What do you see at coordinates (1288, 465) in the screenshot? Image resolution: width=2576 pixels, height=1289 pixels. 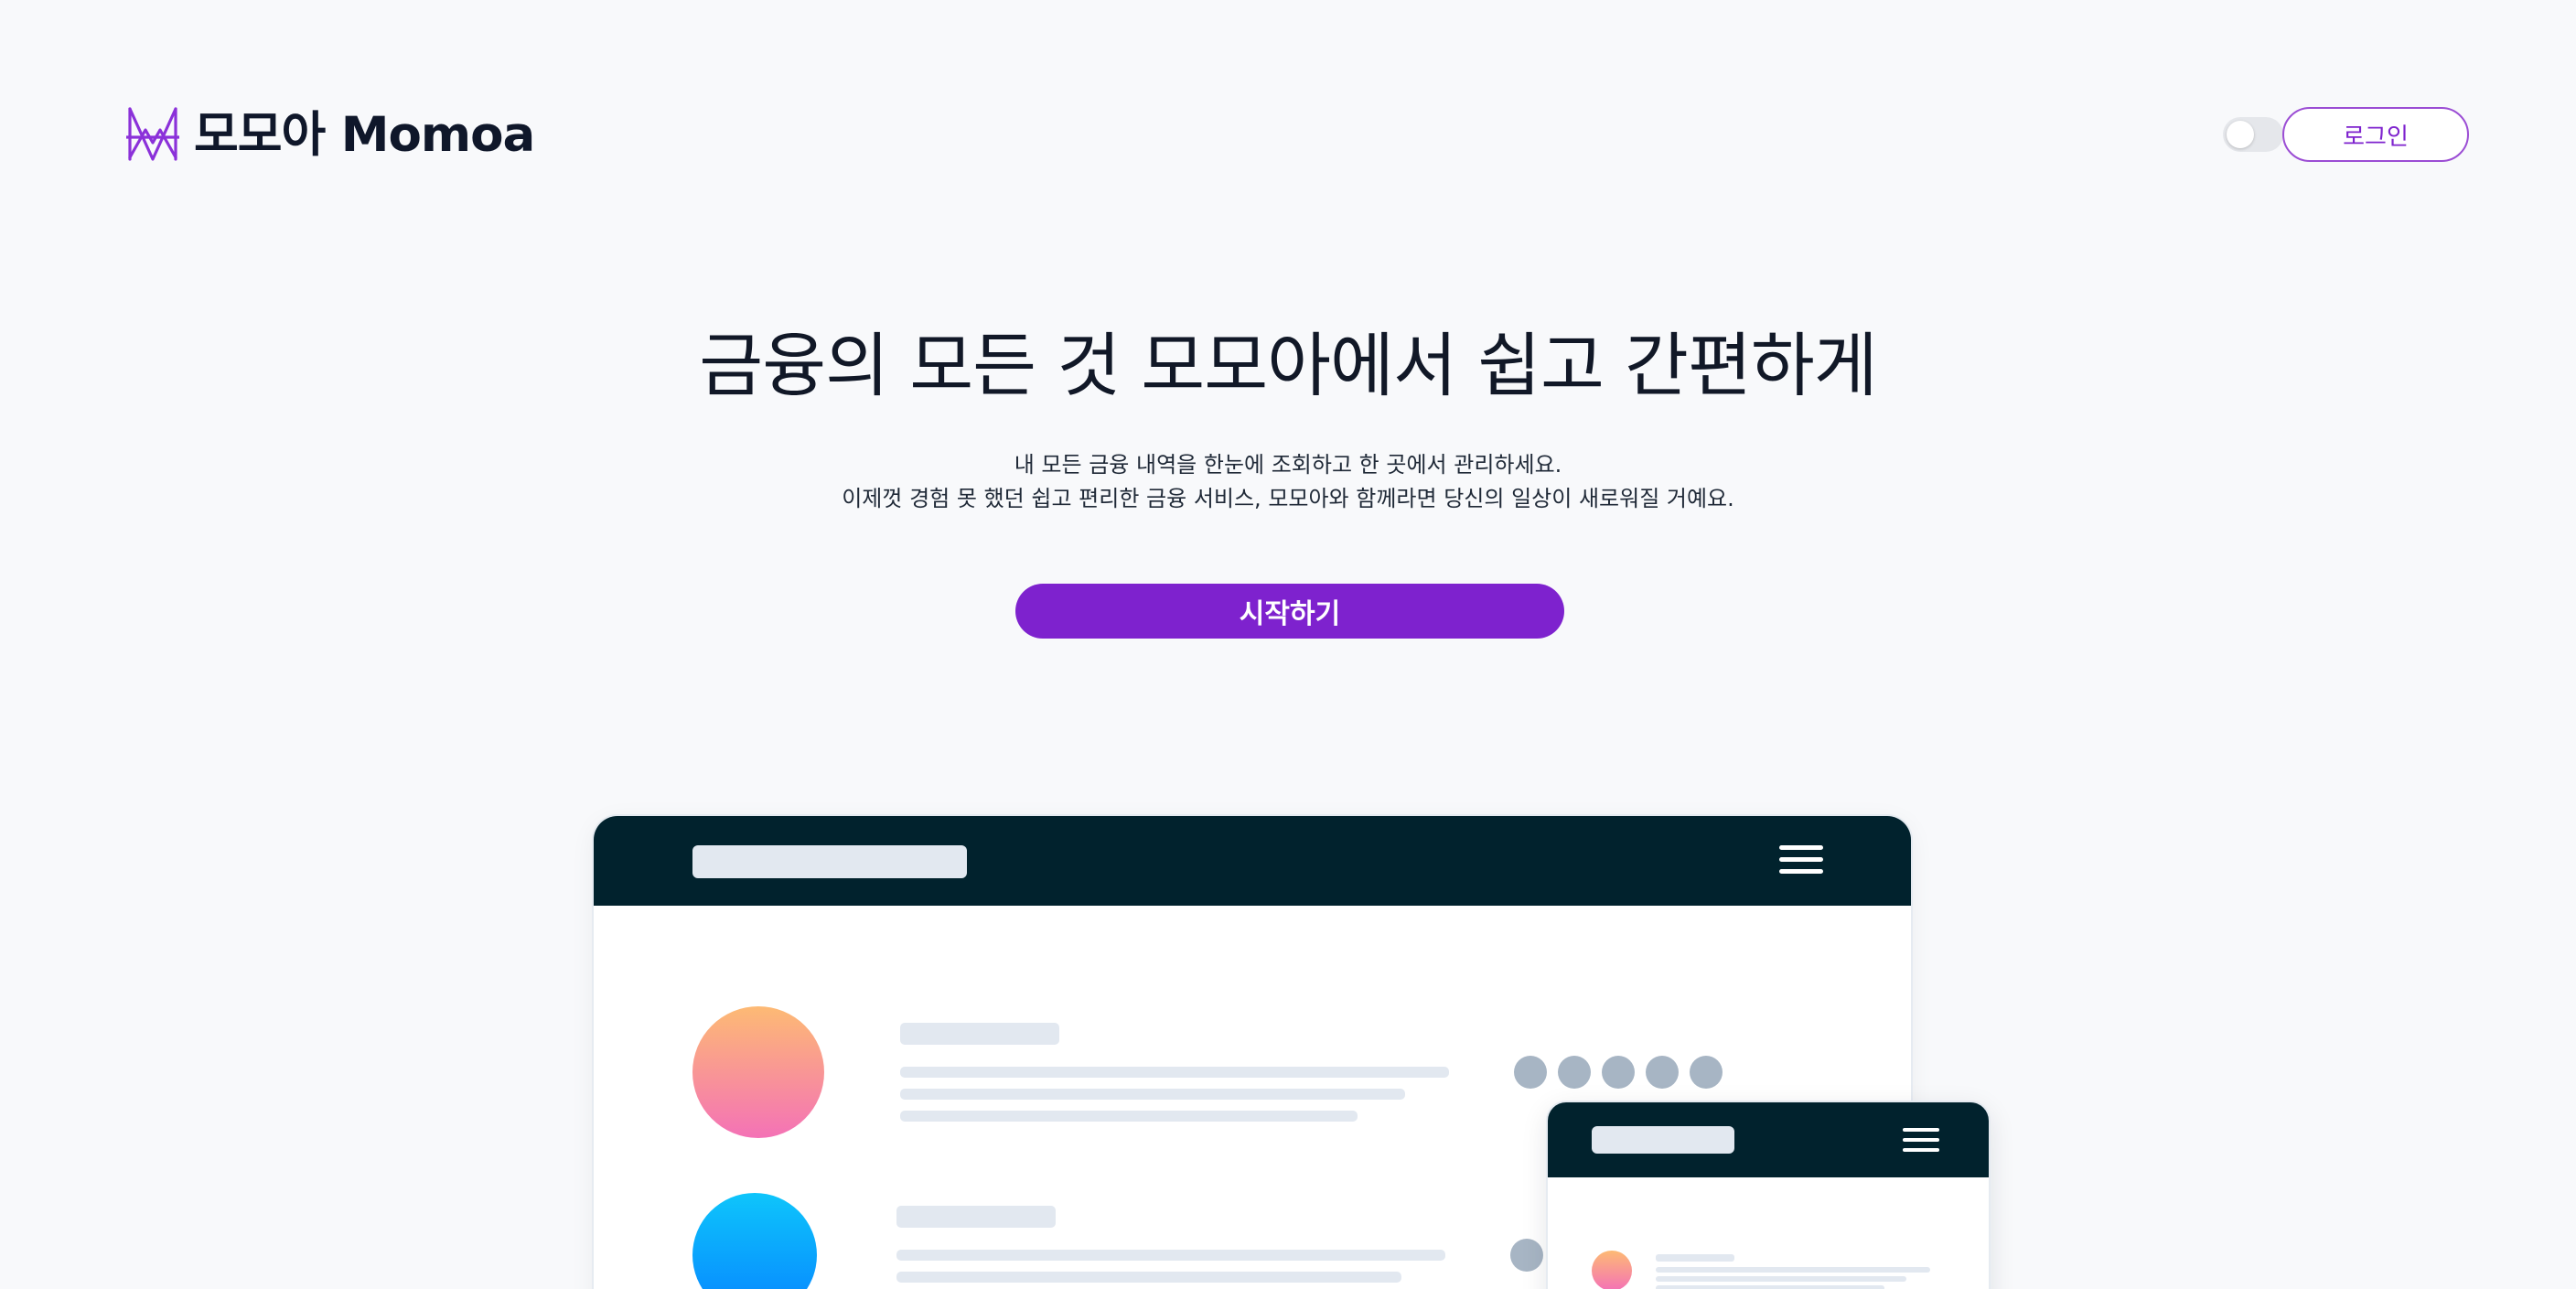 I see `hero-subtitle-line-1: 내 모든 금융 내역을 한눈에 조회하고 한 곳에서 관리하세요.` at bounding box center [1288, 465].